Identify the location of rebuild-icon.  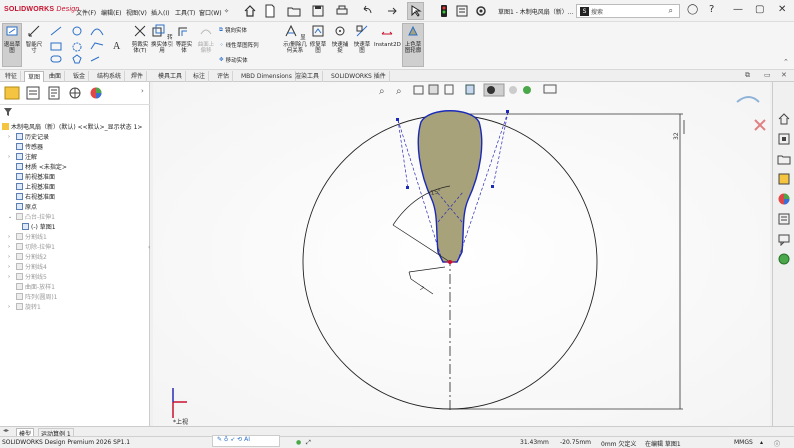
(392, 11).